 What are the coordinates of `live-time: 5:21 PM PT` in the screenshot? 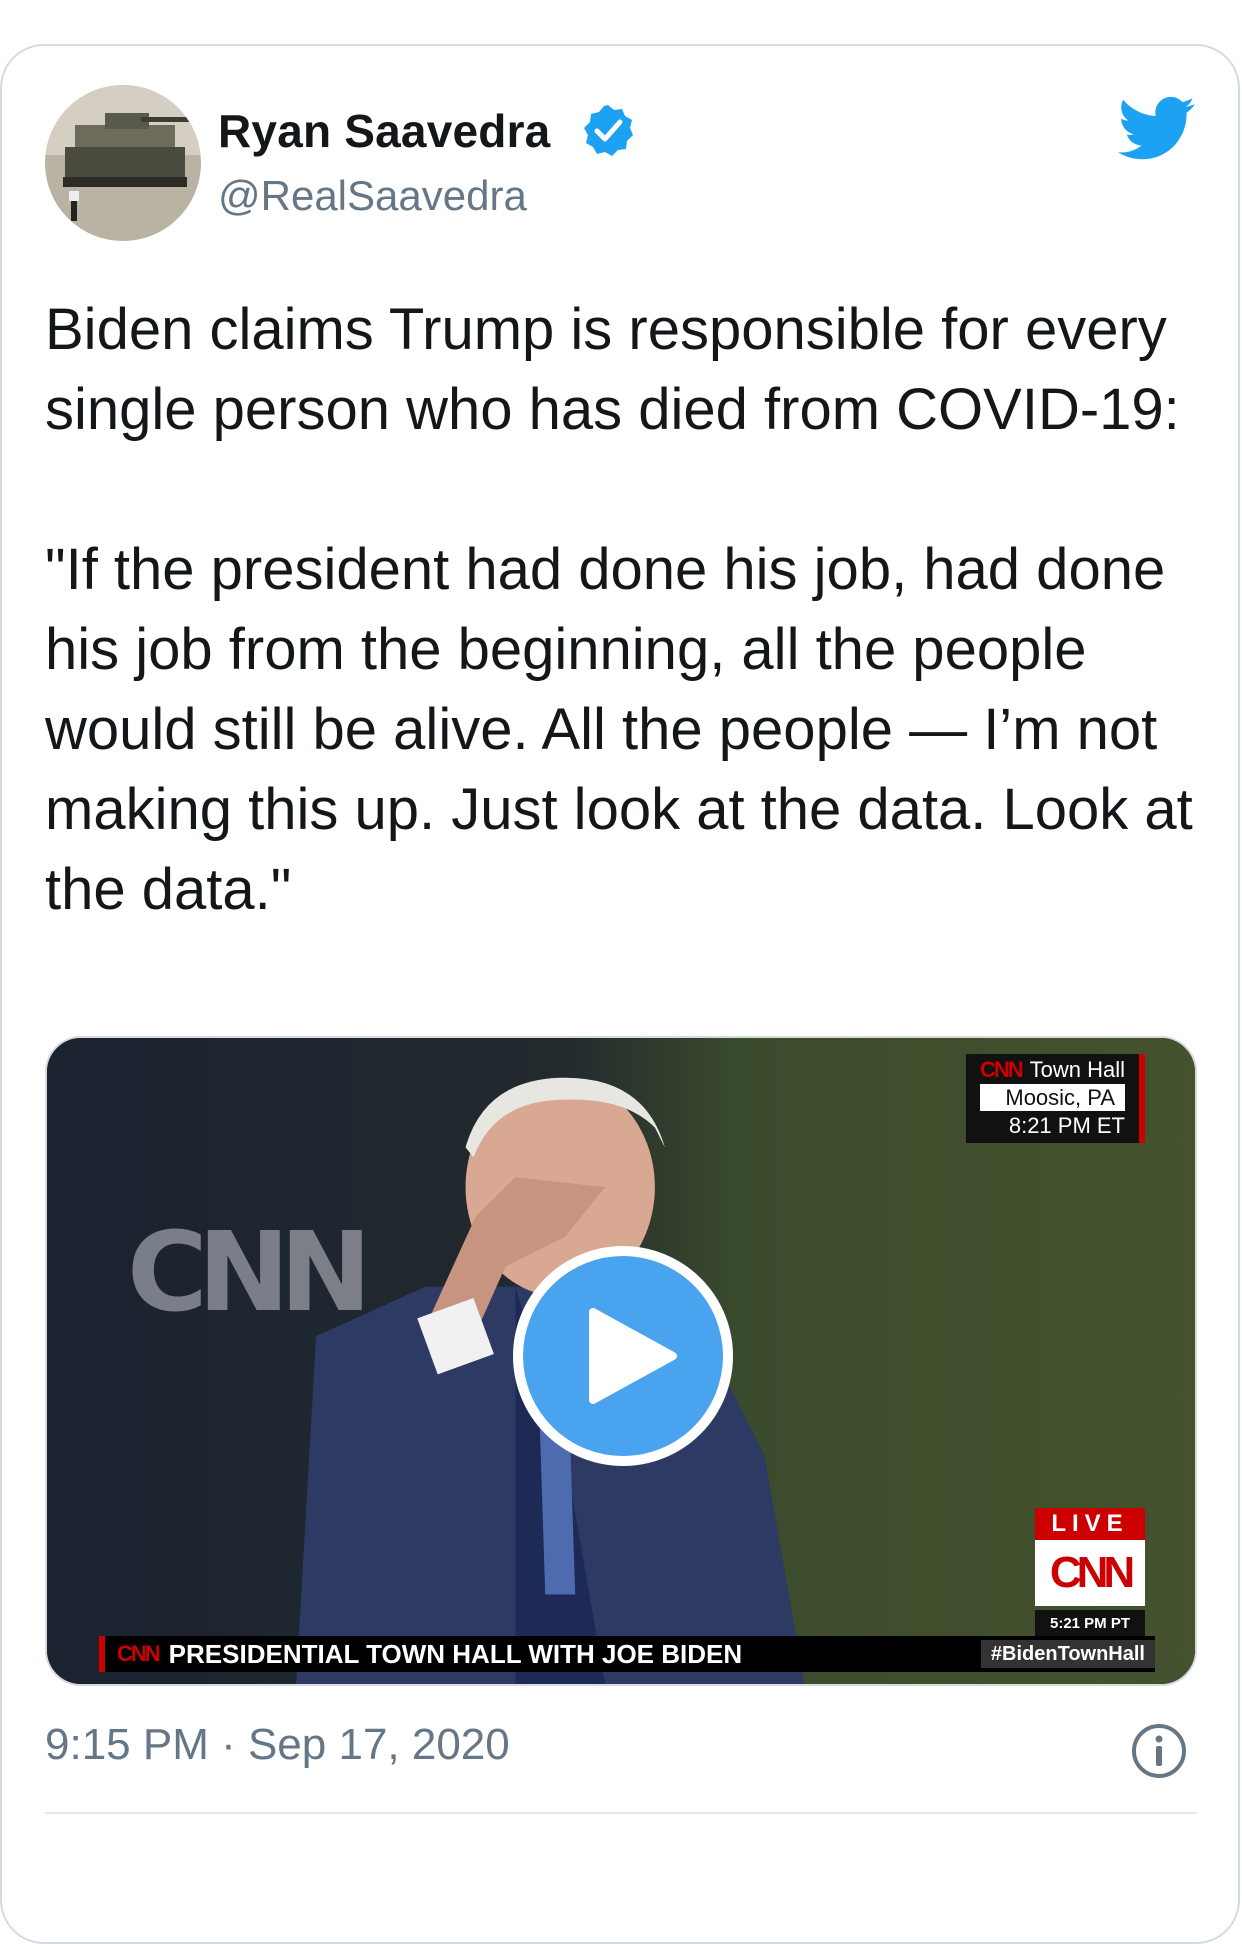 It's located at (1090, 1623).